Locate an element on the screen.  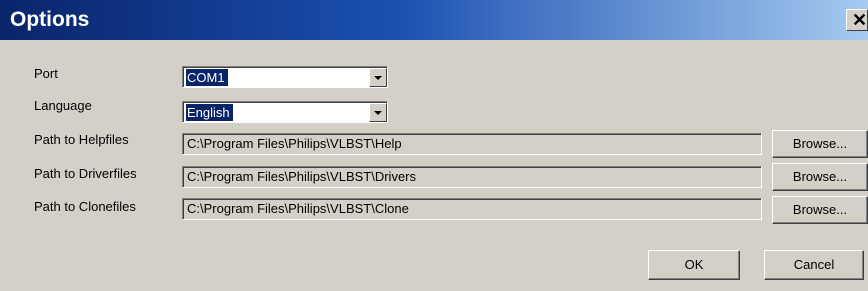
dialog-title: Options is located at coordinates (50, 19).